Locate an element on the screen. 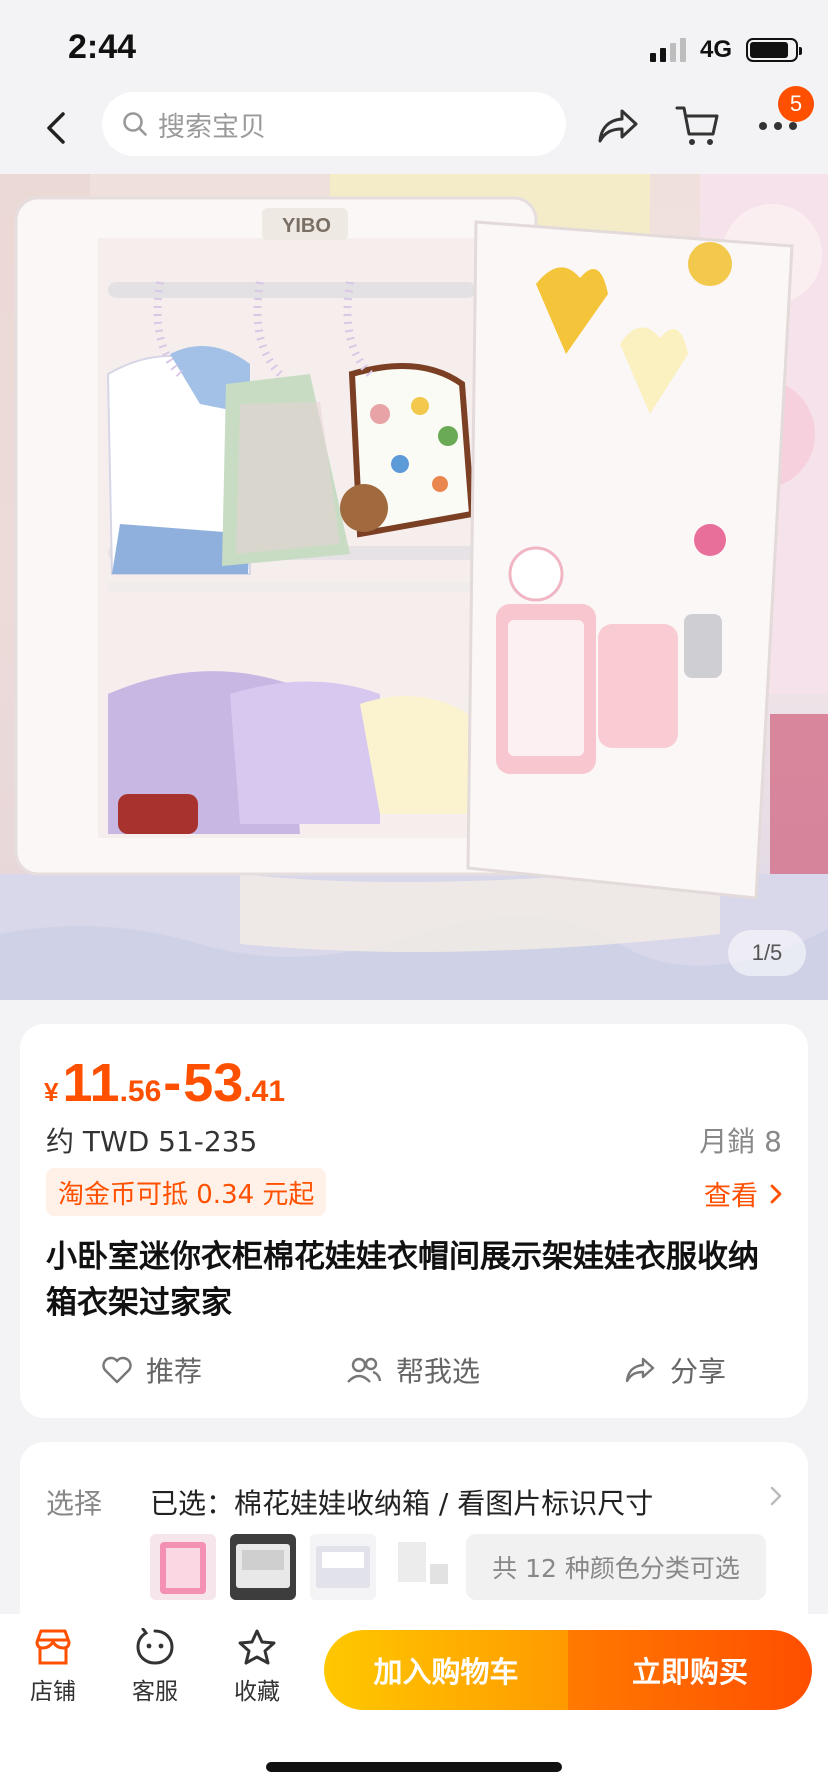  store-icon is located at coordinates (53, 1647).